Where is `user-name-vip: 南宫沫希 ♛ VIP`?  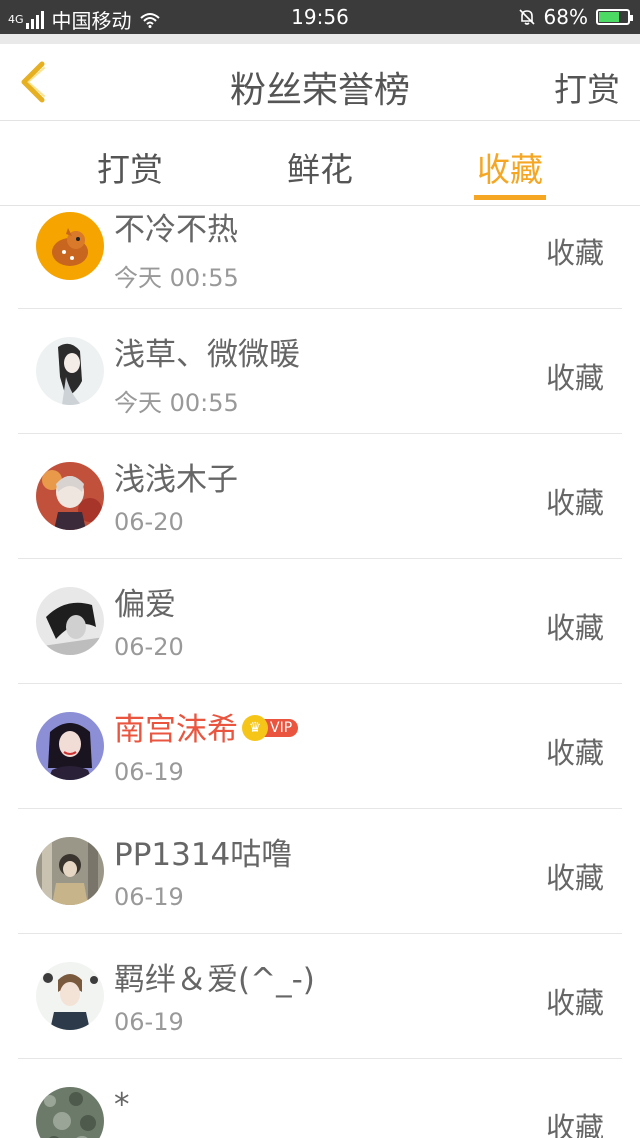 user-name-vip: 南宫沫希 ♛ VIP is located at coordinates (206, 726).